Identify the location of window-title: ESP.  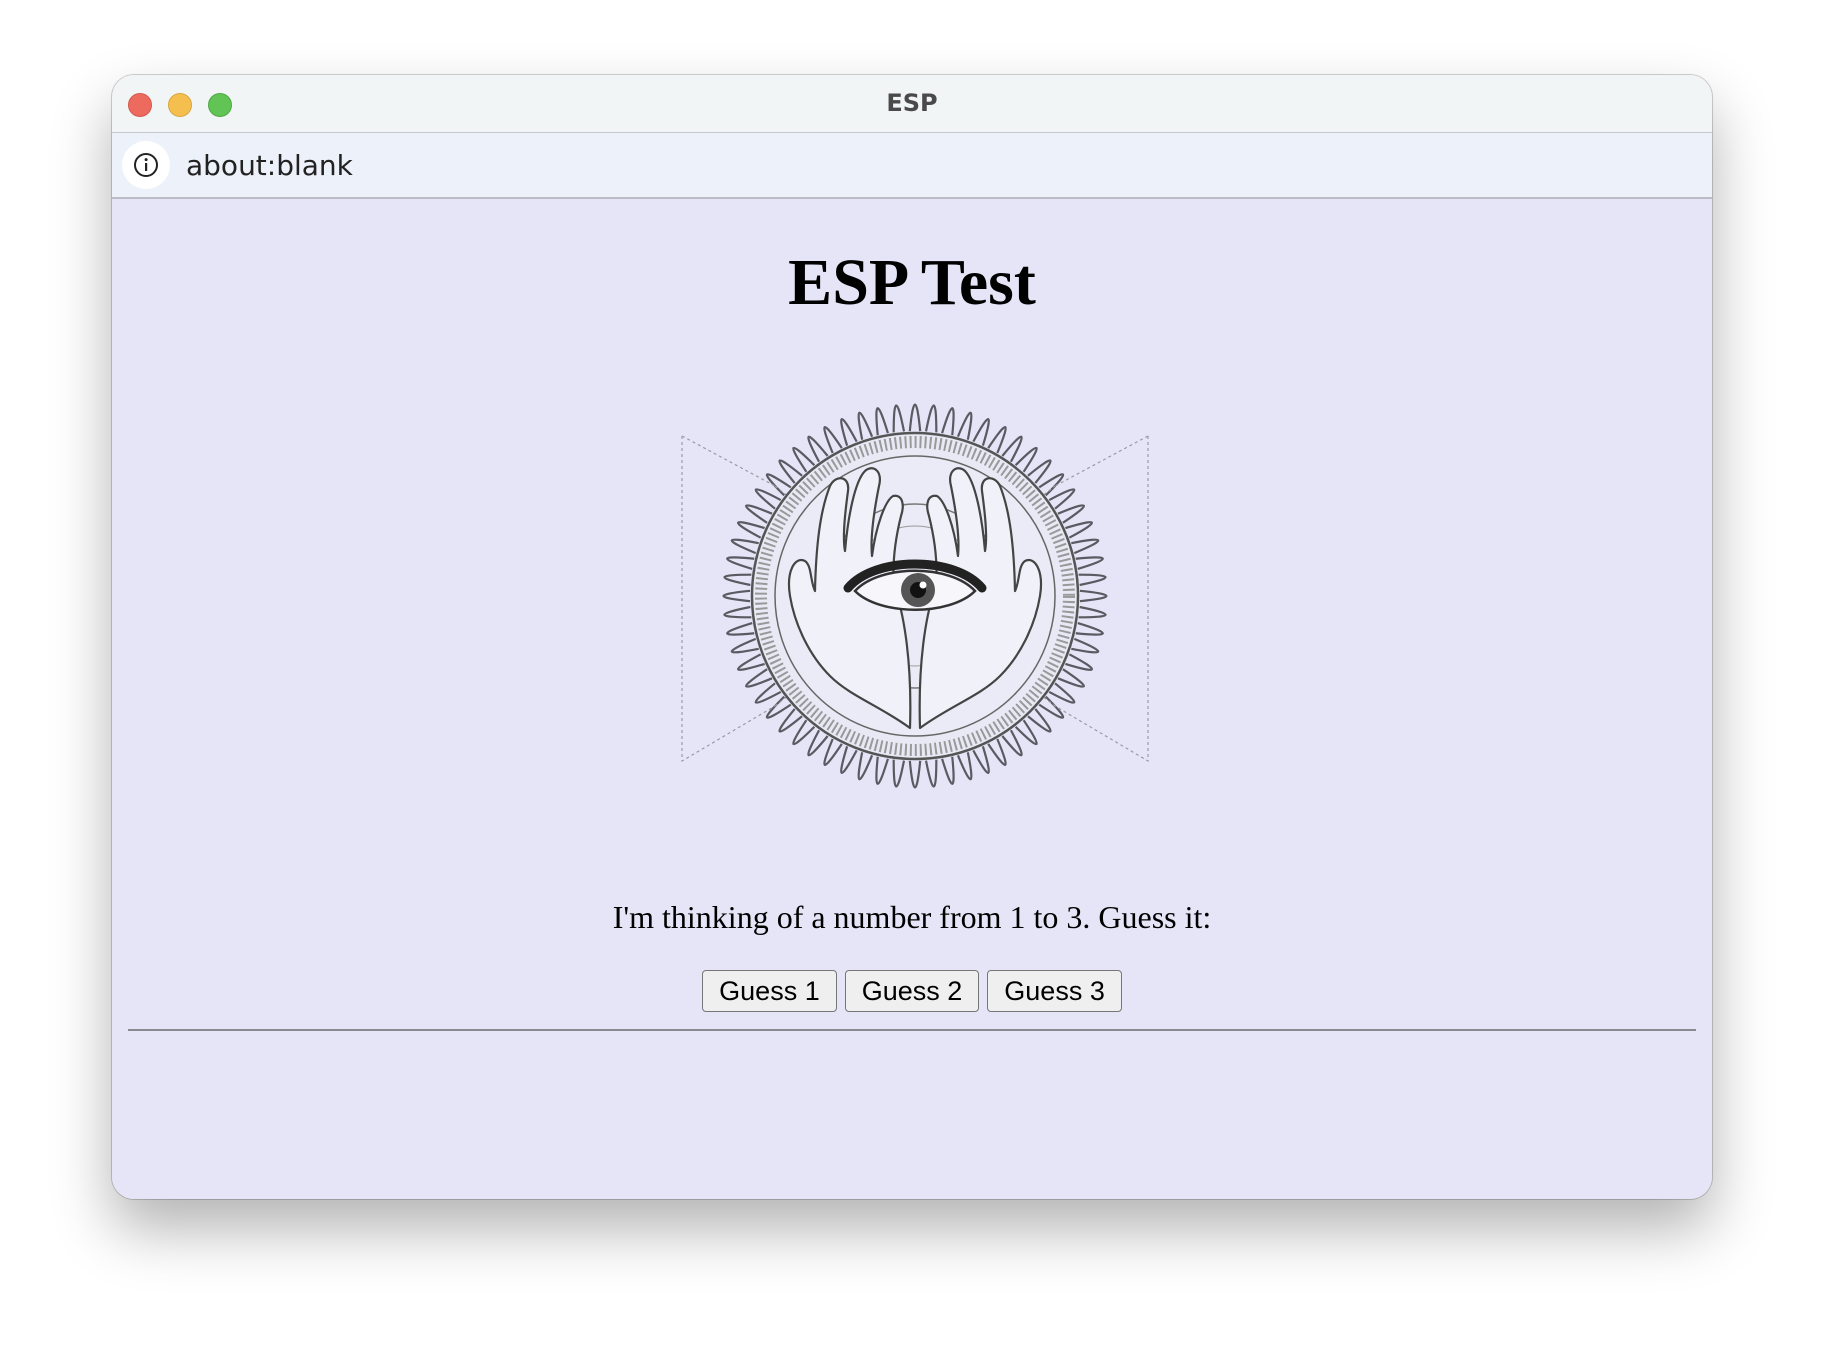
(912, 103).